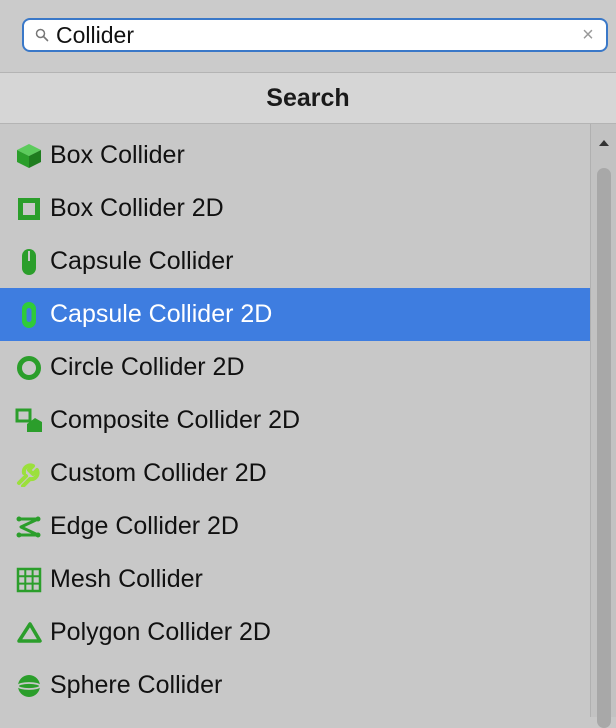 This screenshot has height=728, width=616. I want to click on item-label: Polygon Collider 2D, so click(160, 632).